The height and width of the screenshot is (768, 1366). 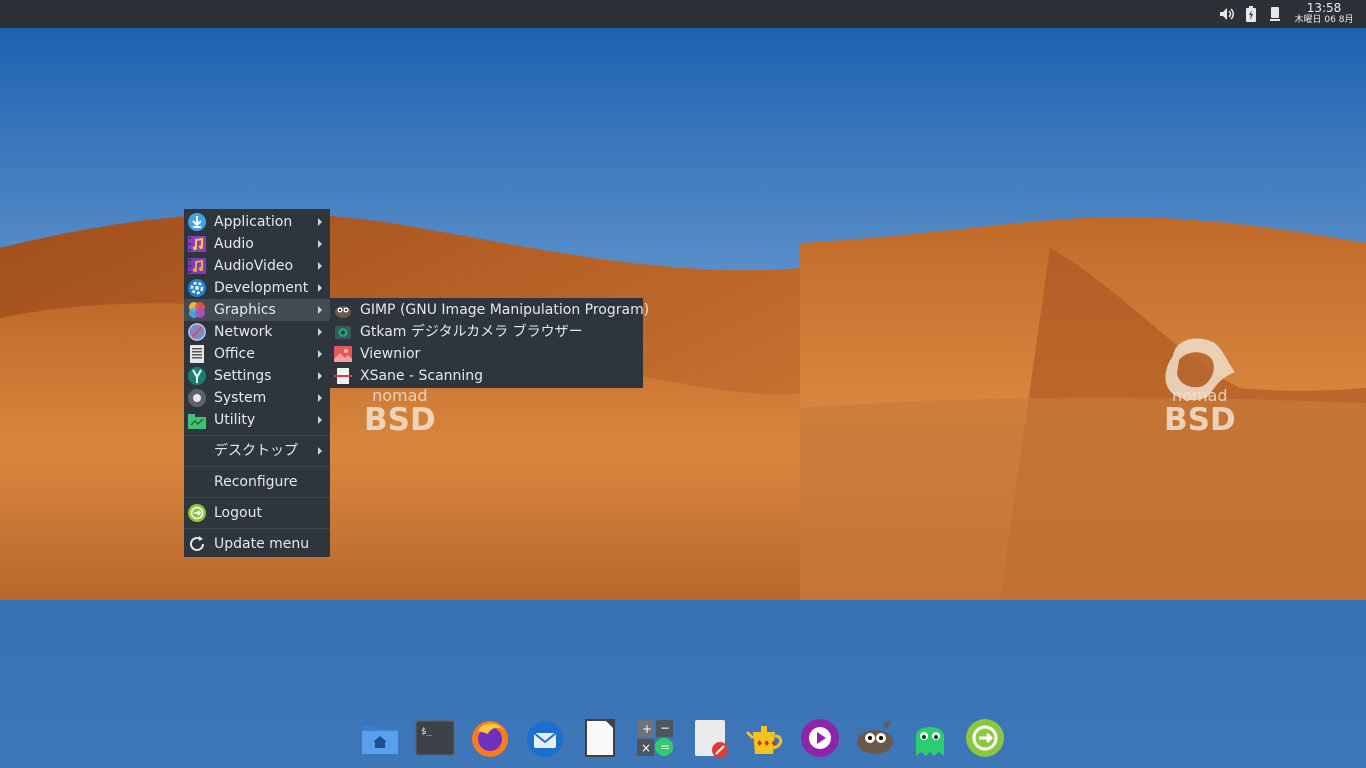 I want to click on menu-item-application: Application, so click(x=257, y=222).